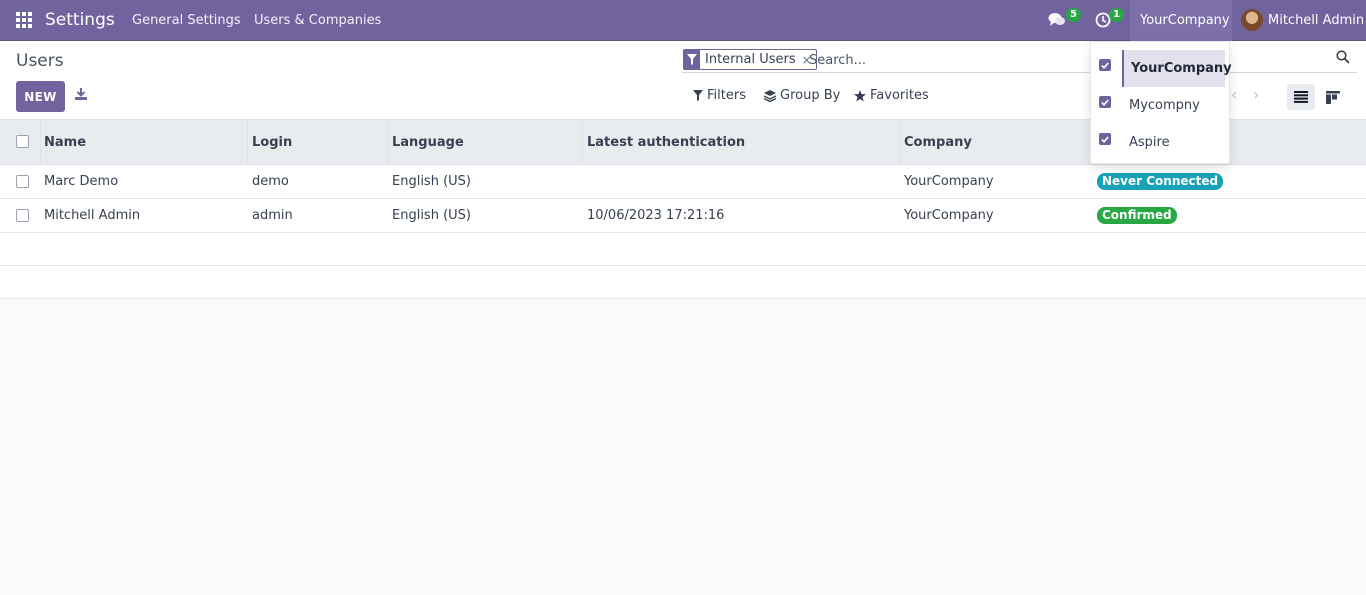  Describe the element at coordinates (81, 181) in the screenshot. I see `cell-name: Marc Demo` at that location.